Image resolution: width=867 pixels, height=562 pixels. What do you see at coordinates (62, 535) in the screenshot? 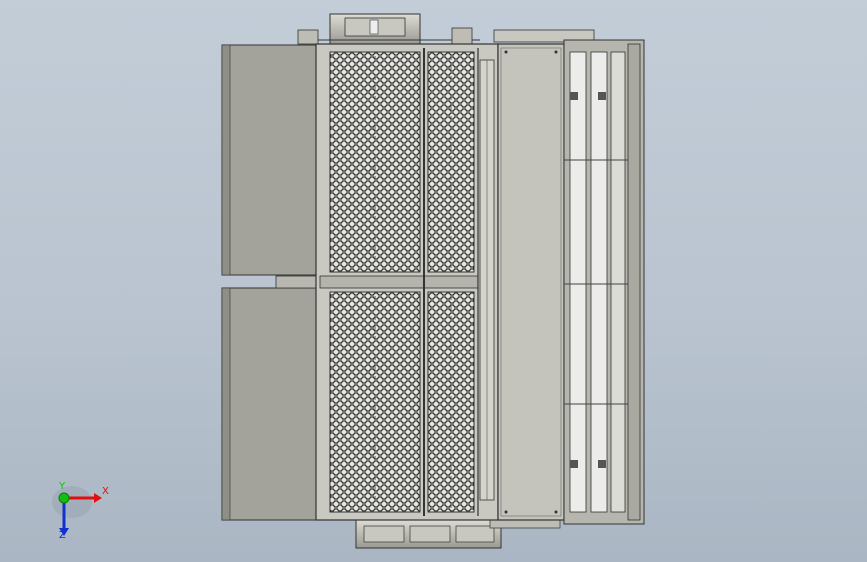
I see `z-axis-label: Z` at bounding box center [62, 535].